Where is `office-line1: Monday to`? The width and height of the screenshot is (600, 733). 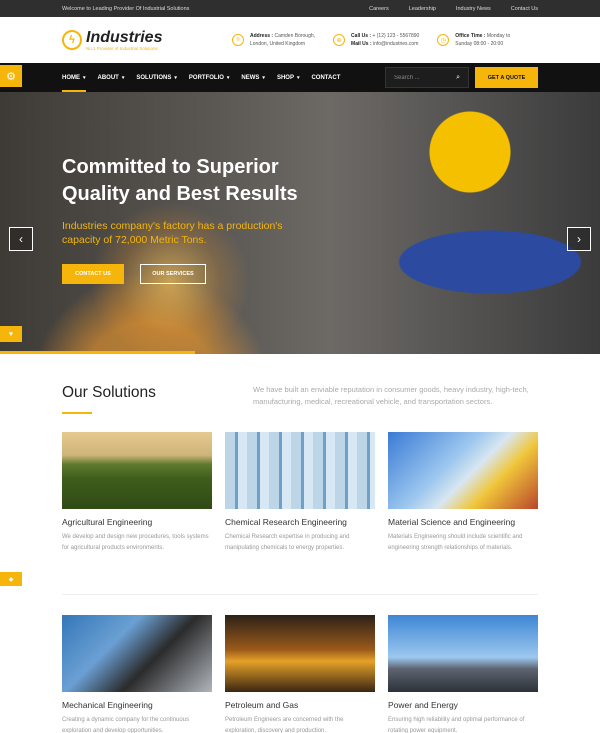 office-line1: Monday to is located at coordinates (498, 36).